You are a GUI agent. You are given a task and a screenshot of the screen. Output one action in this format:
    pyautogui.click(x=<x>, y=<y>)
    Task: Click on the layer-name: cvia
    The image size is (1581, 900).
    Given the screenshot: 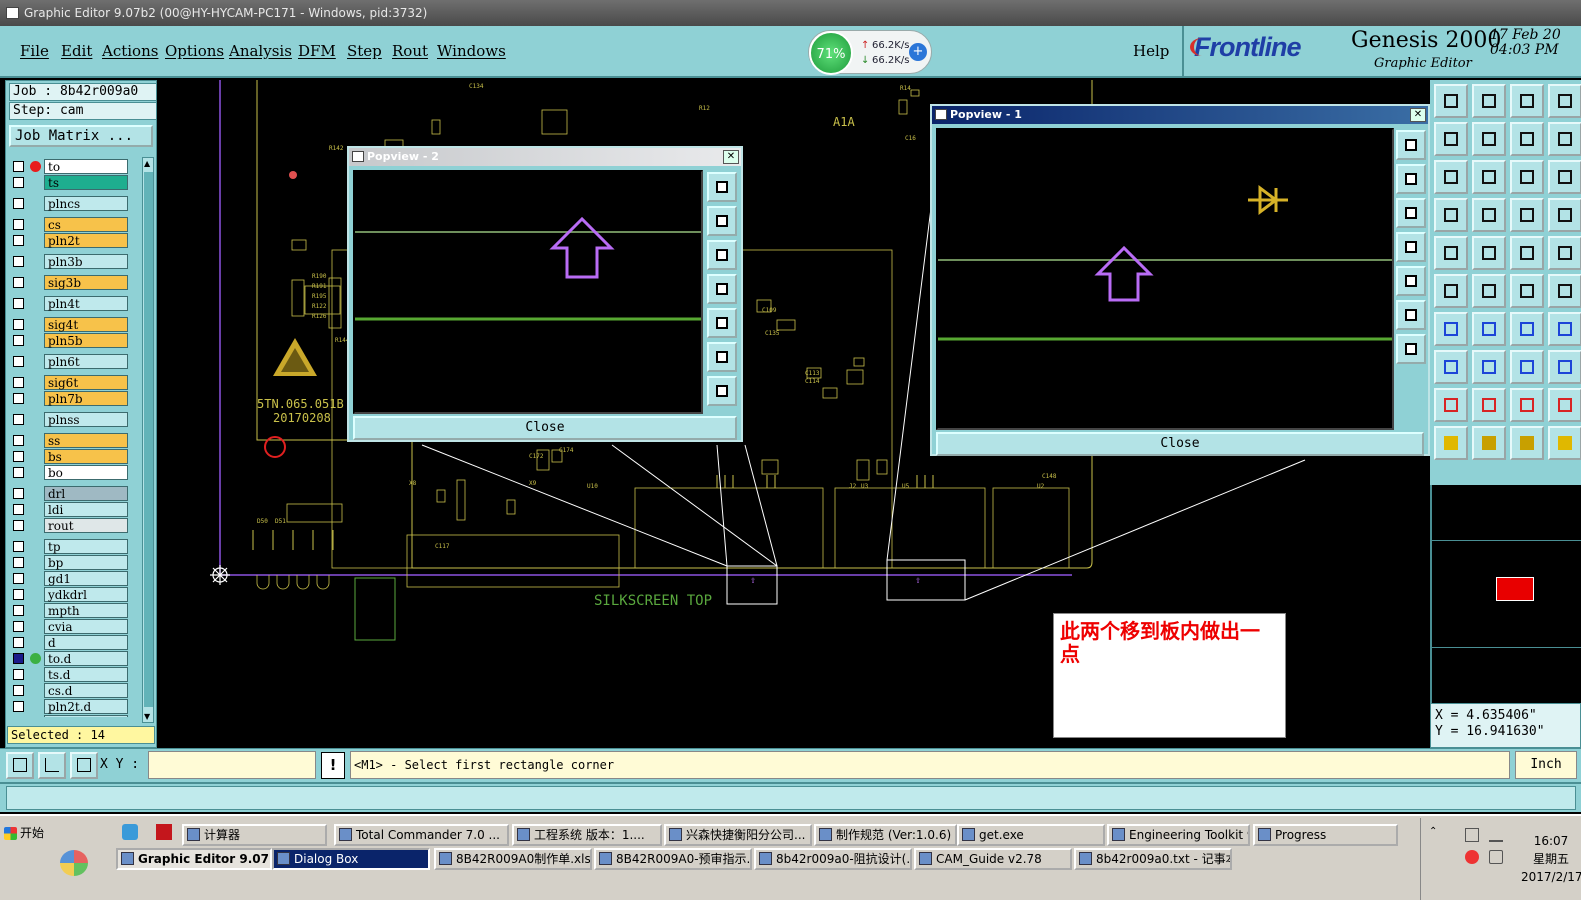 What is the action you would take?
    pyautogui.click(x=86, y=626)
    